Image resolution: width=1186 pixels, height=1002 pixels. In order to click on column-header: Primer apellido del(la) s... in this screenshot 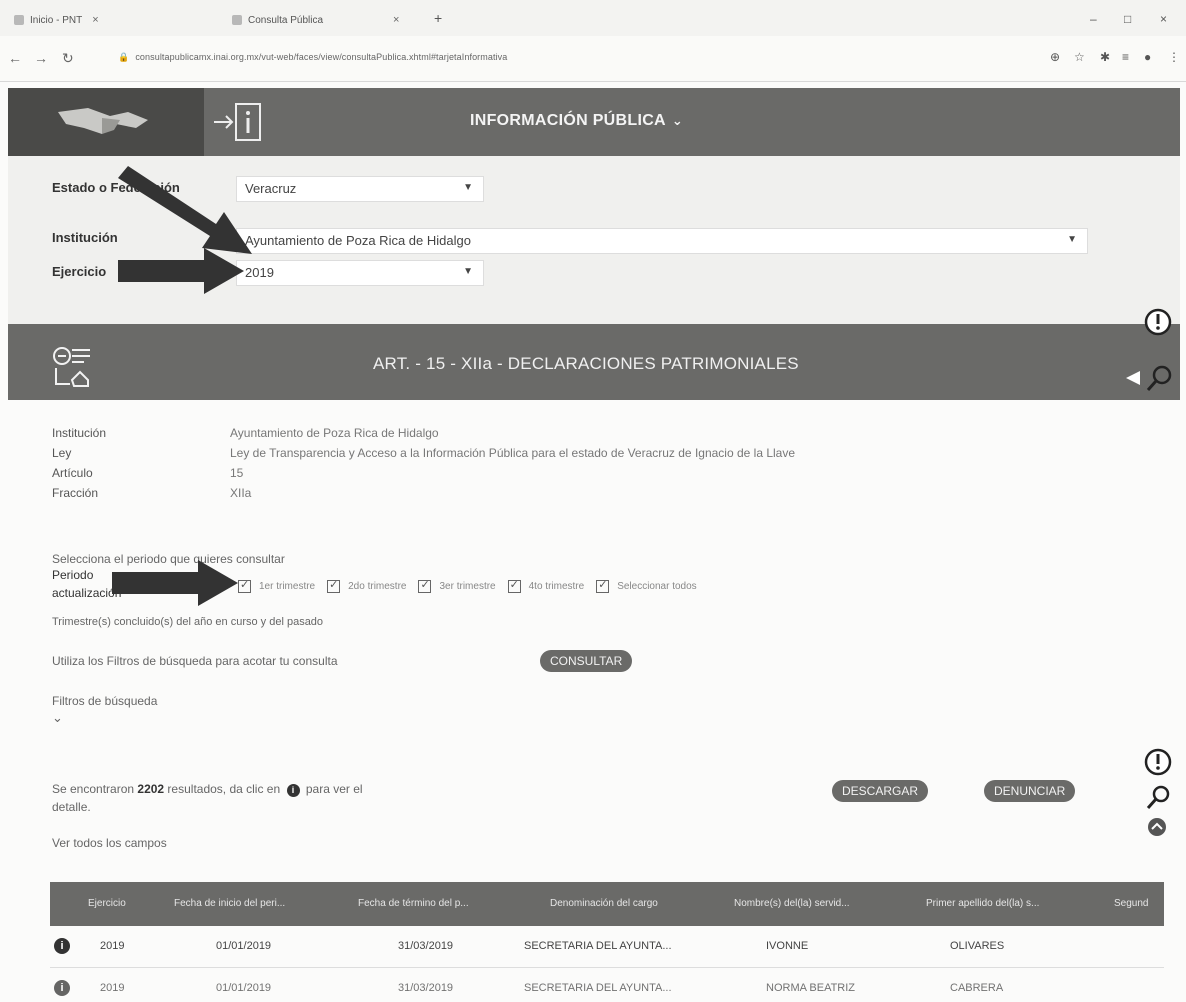, I will do `click(1006, 903)`.